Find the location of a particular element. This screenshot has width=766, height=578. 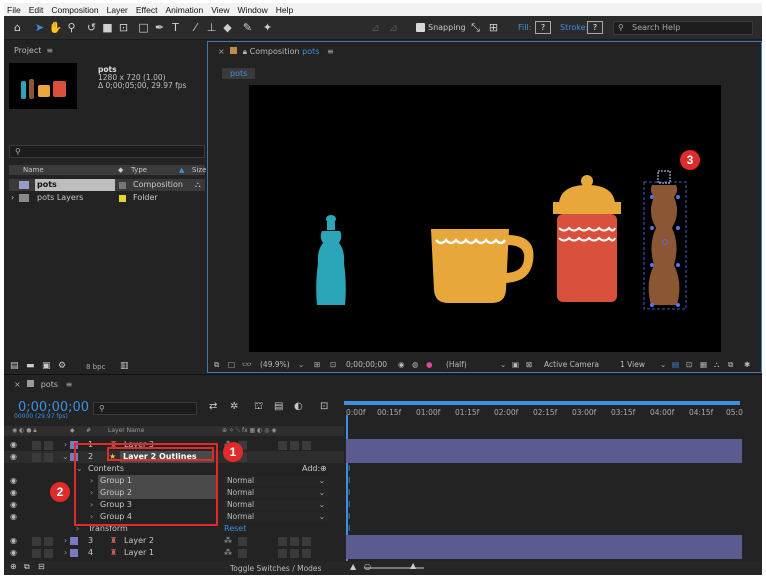

menu-view: View is located at coordinates (220, 10).